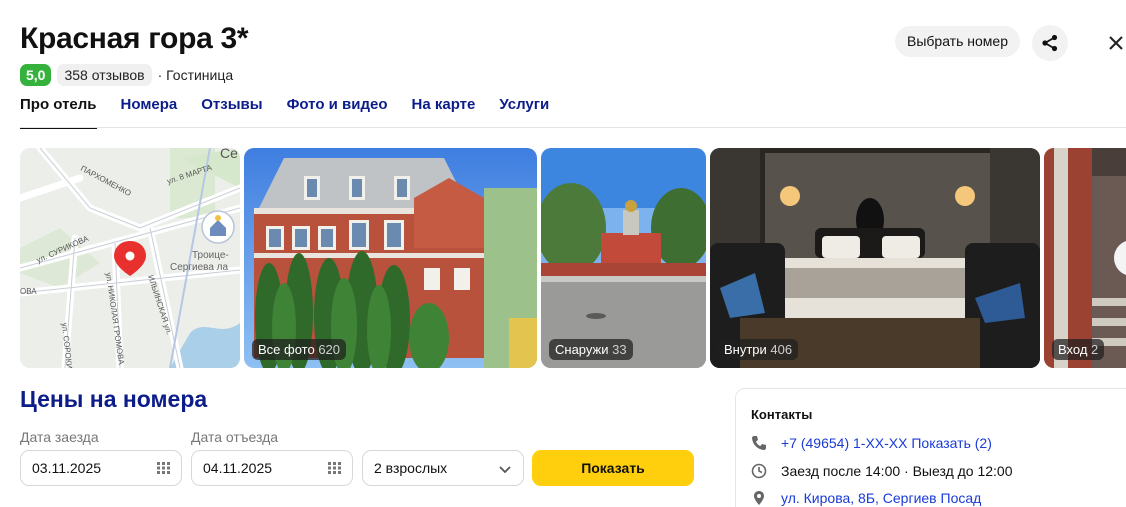  What do you see at coordinates (229, 154) in the screenshot?
I see `map-street-label: Се` at bounding box center [229, 154].